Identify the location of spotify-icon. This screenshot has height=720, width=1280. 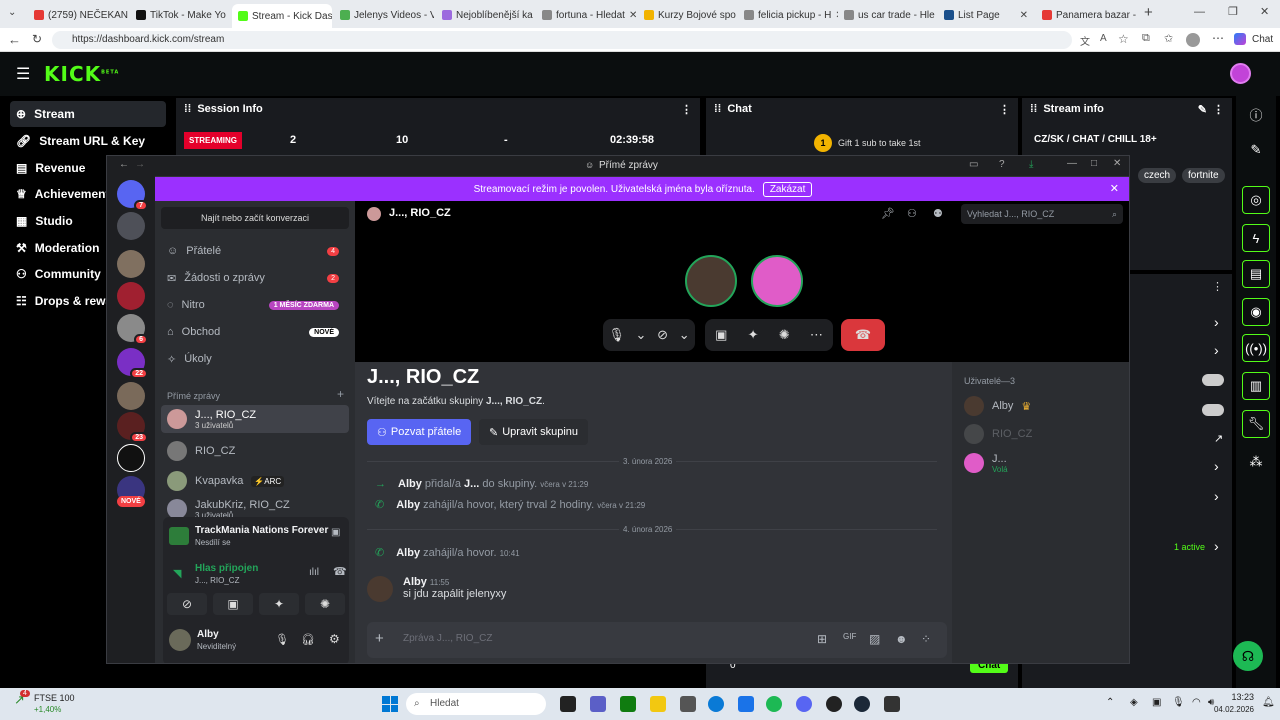
(774, 704).